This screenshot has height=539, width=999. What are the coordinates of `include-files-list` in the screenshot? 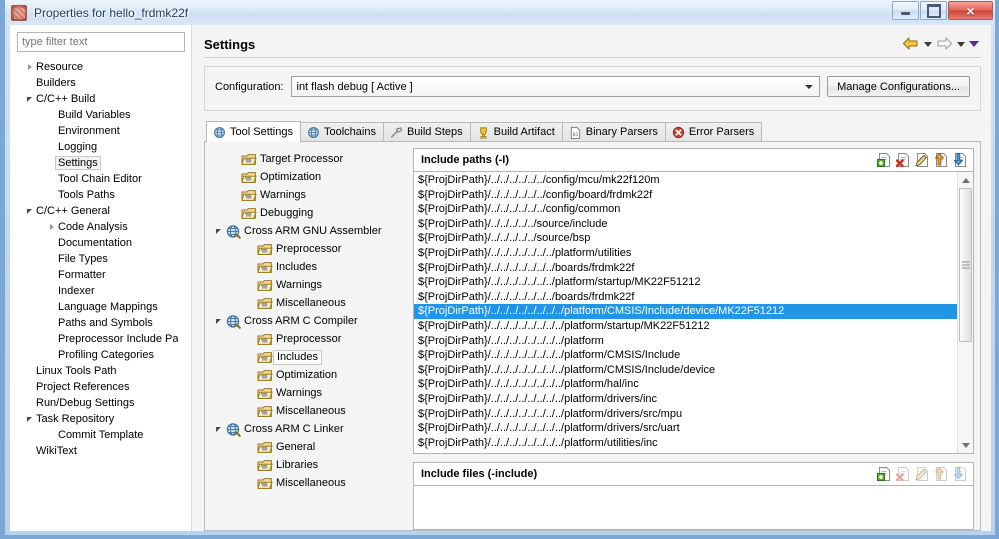 It's located at (693, 507).